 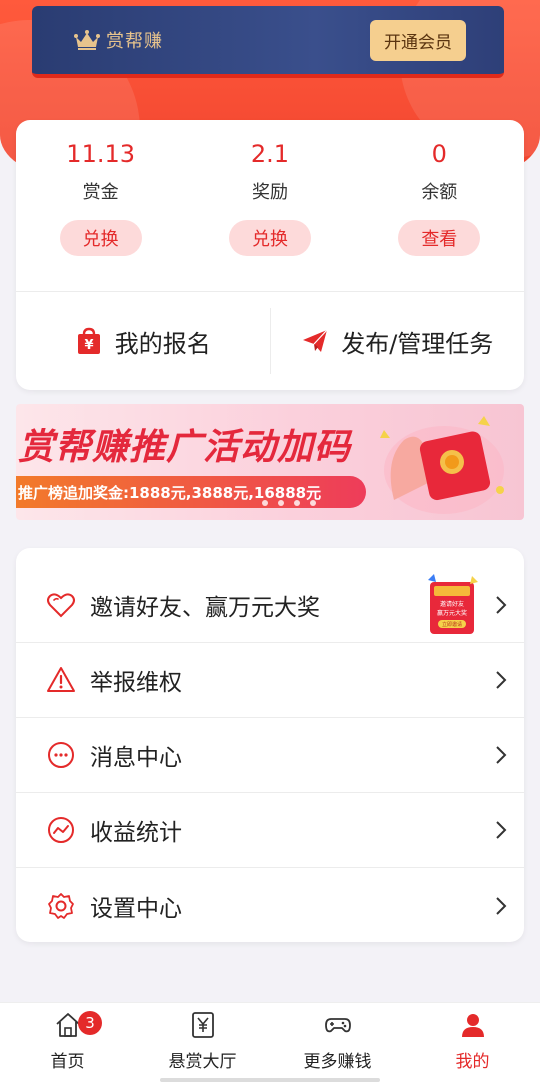 I want to click on red-envelope-promo-image: 邀请好友 赢万元大奖 立即邀请, so click(x=453, y=604).